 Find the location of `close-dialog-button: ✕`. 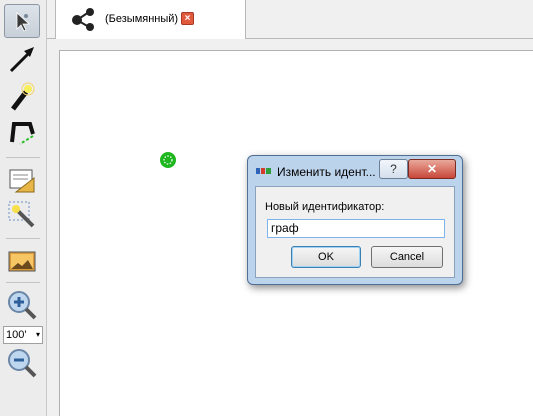

close-dialog-button: ✕ is located at coordinates (432, 169).